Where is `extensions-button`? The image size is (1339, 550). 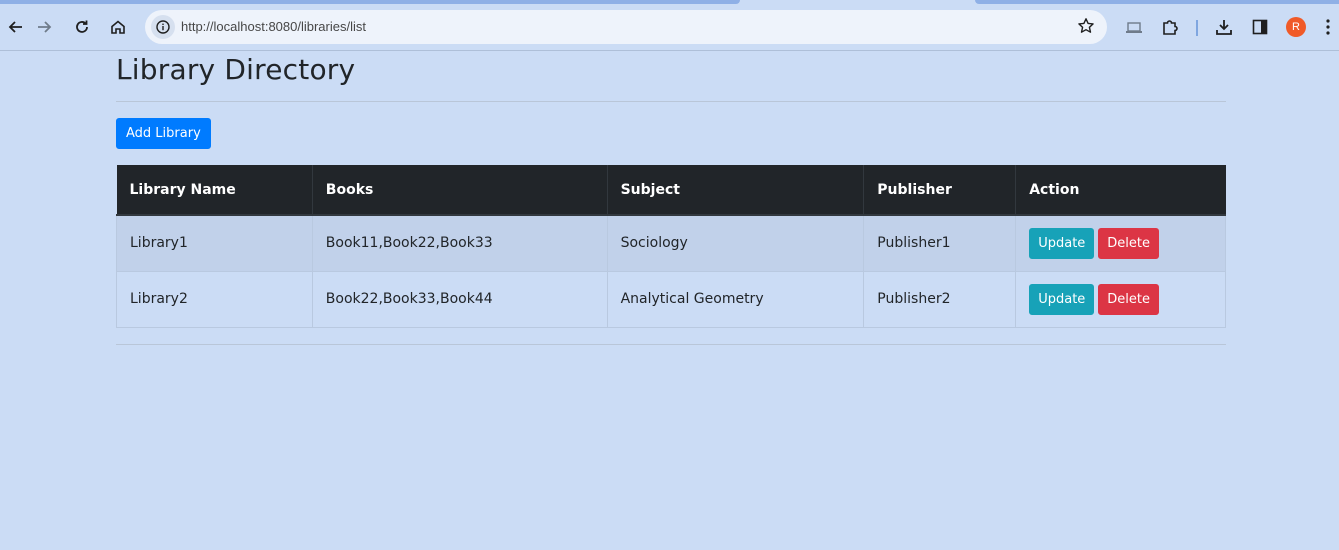 extensions-button is located at coordinates (1170, 27).